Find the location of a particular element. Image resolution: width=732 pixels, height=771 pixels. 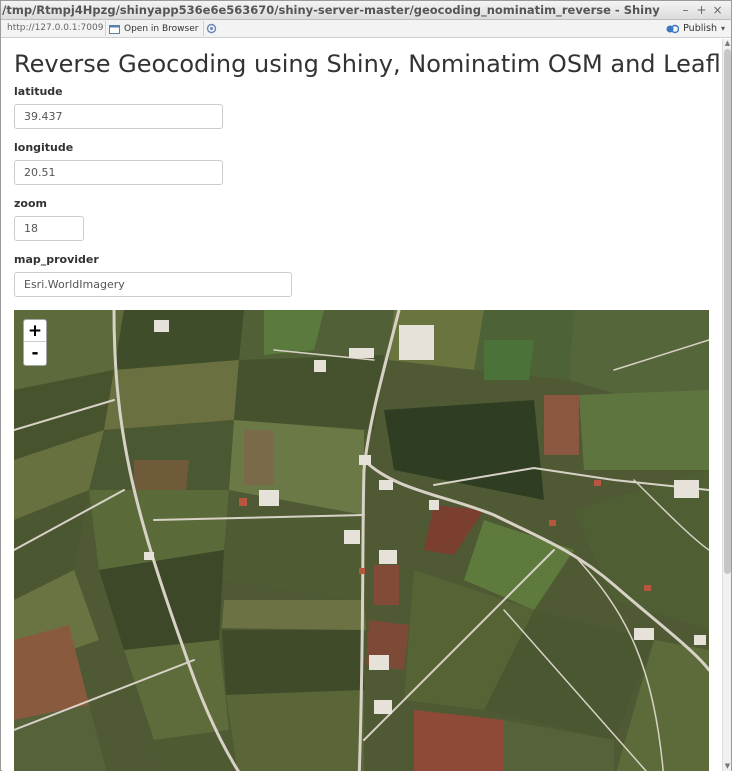

scroll-thumb is located at coordinates (727, 311).